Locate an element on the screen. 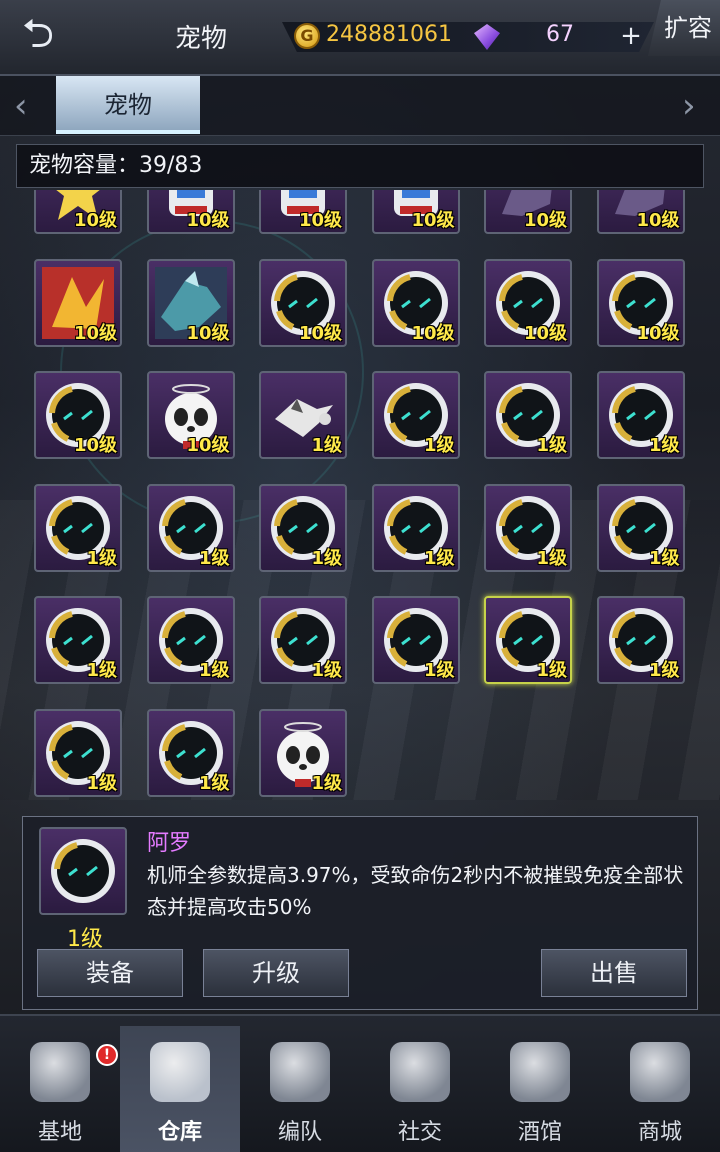 Image resolution: width=720 pixels, height=1152 pixels. coin-count: 248881061 is located at coordinates (389, 34).